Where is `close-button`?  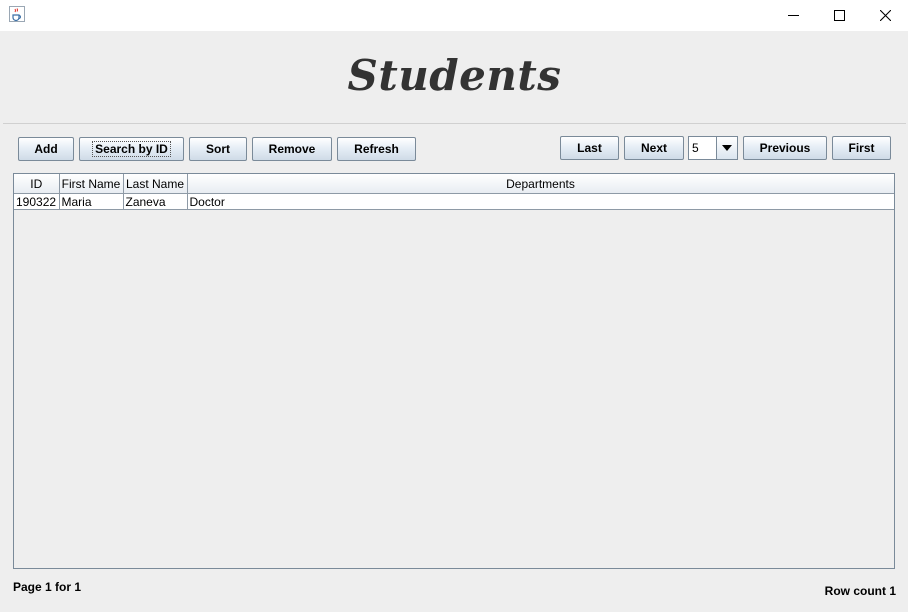
close-button is located at coordinates (885, 15).